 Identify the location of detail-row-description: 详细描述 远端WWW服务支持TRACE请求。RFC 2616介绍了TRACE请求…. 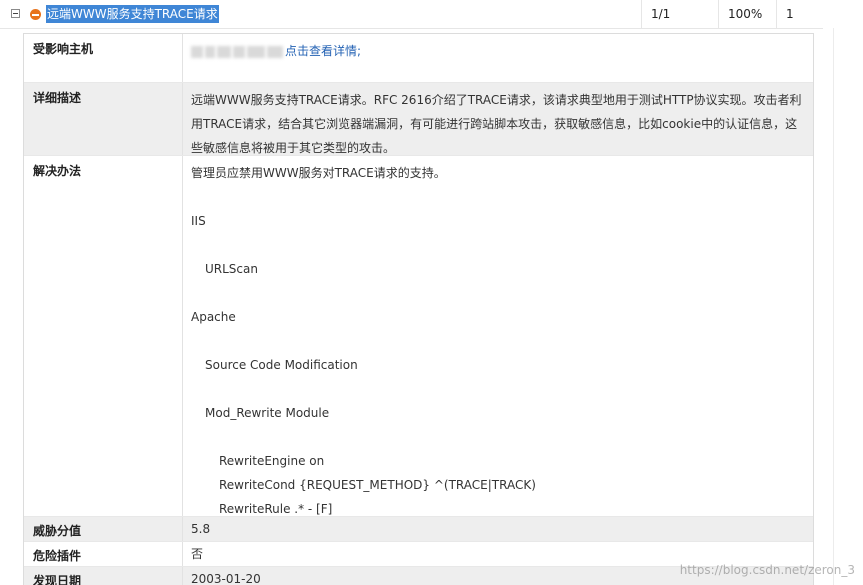
(418, 118).